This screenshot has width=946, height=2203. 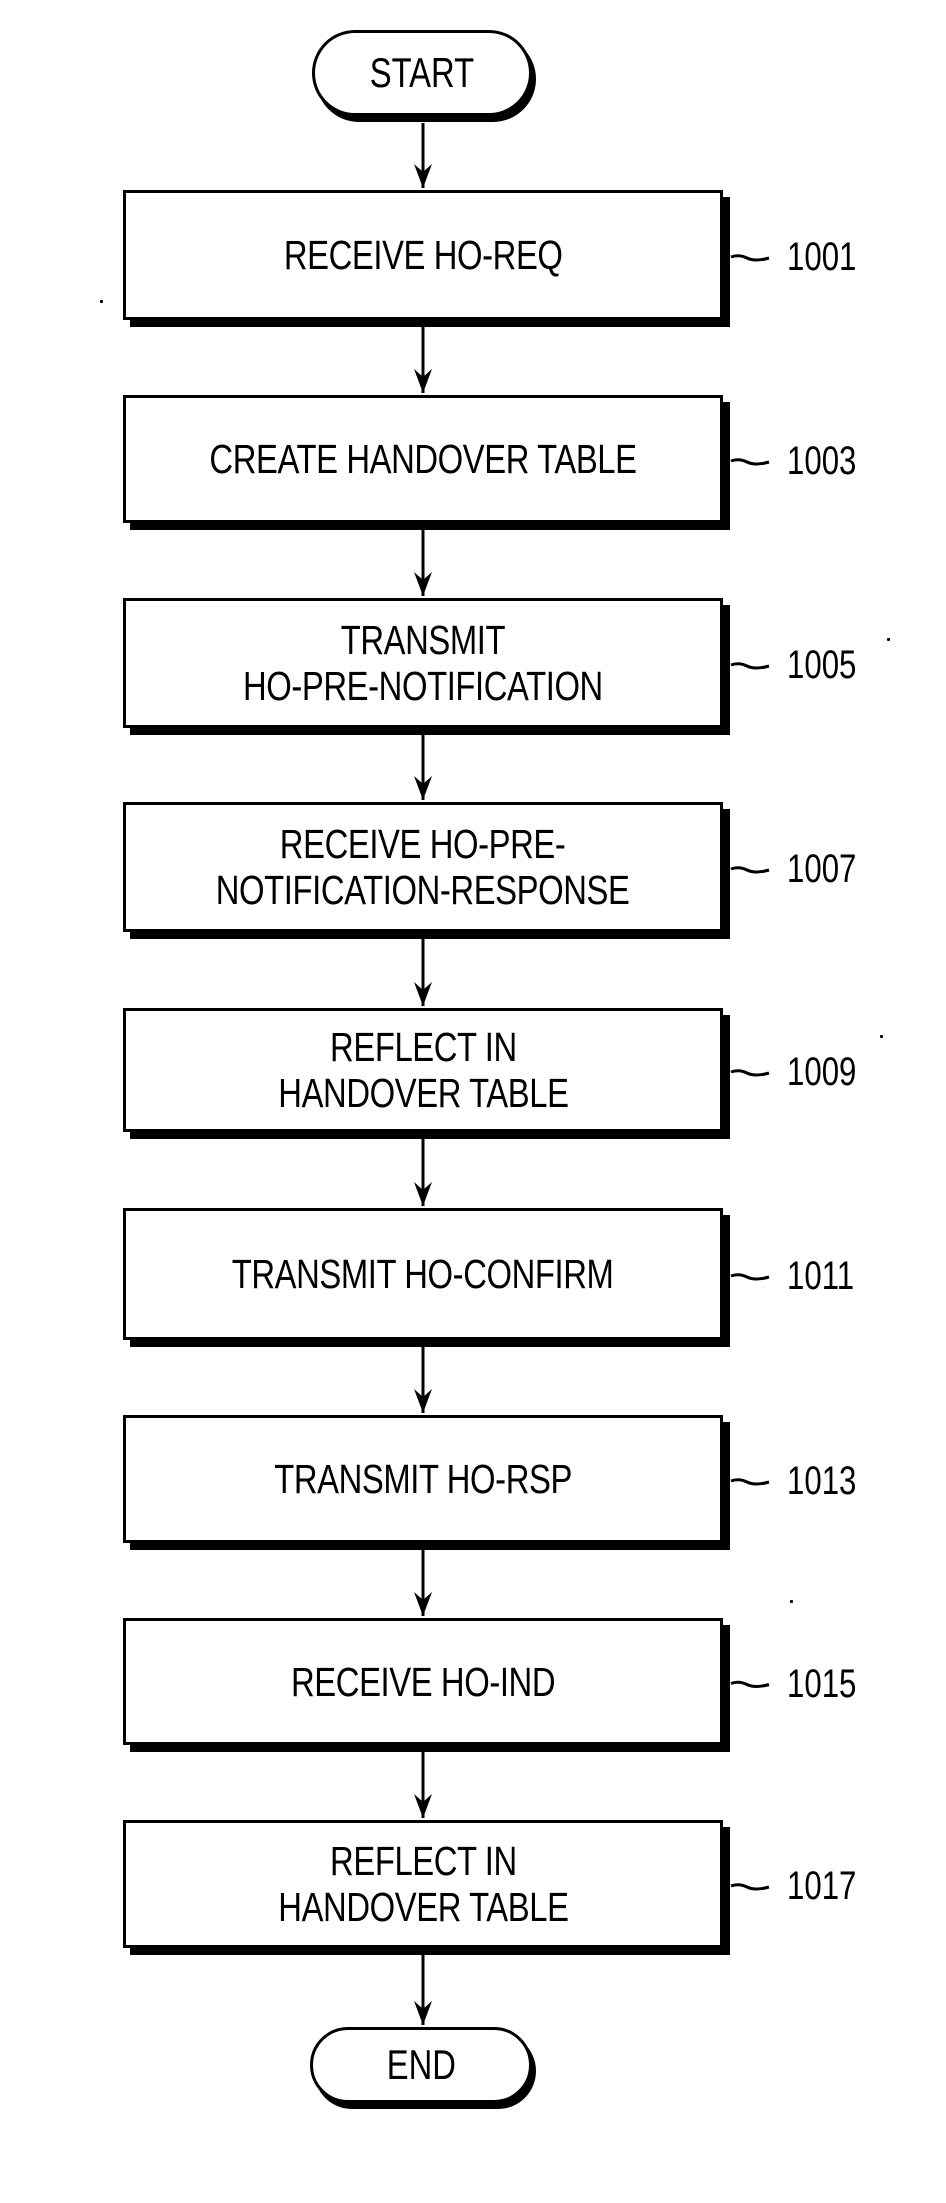 I want to click on reference-numeral: 1003, so click(x=822, y=461).